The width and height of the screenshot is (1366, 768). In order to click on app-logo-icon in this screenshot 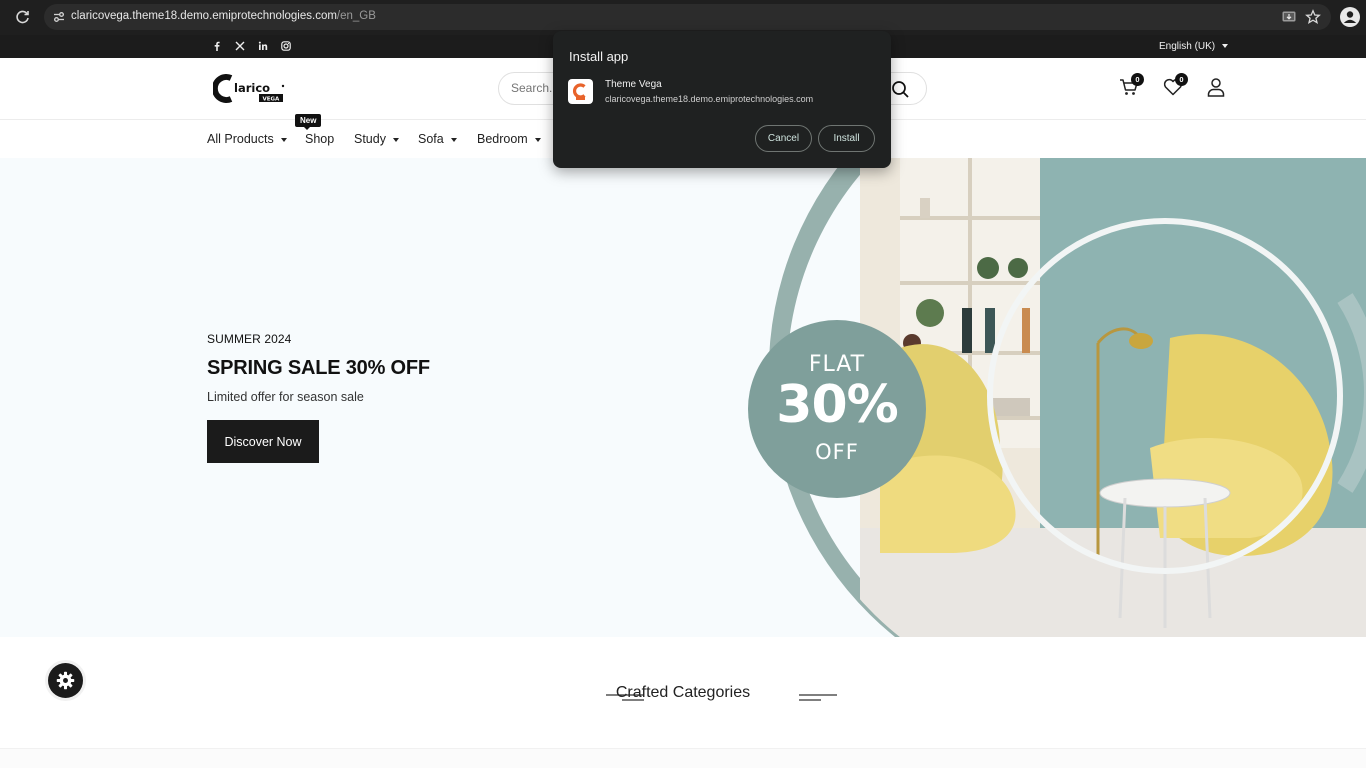, I will do `click(580, 91)`.